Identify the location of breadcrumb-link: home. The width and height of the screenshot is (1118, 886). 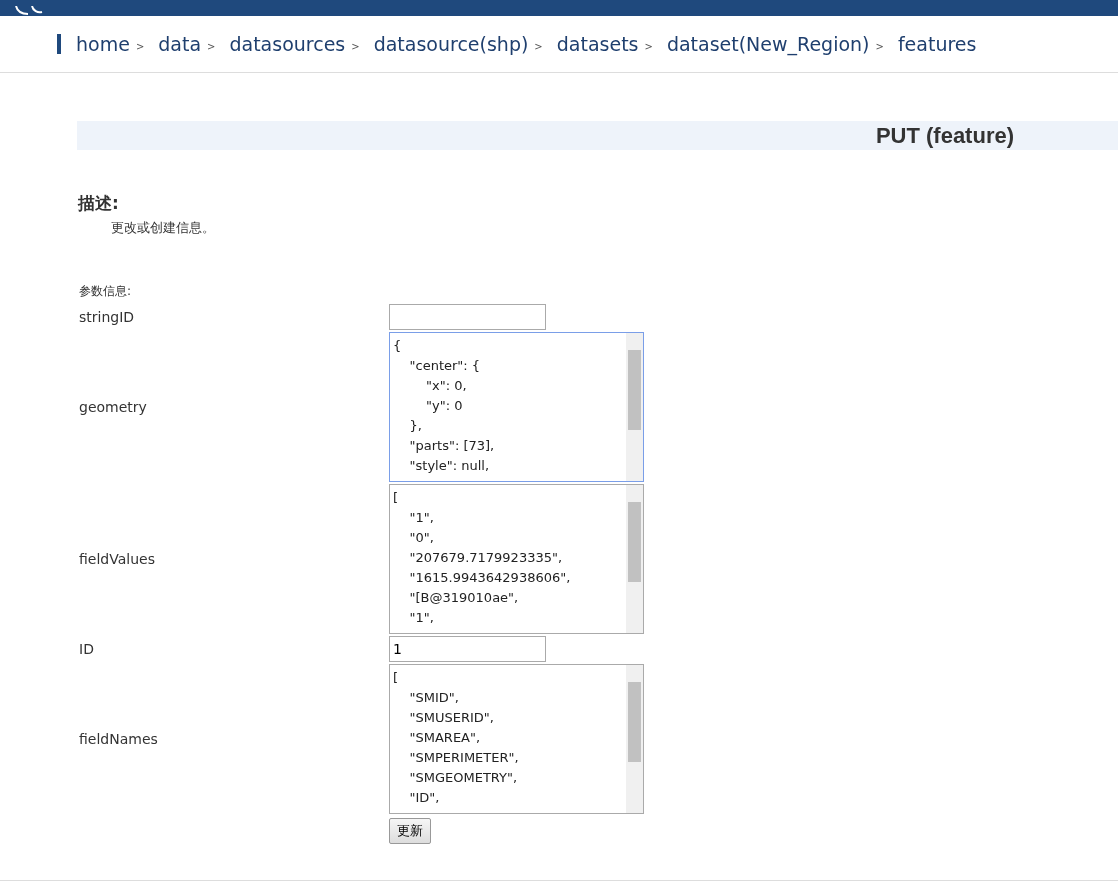
(103, 44).